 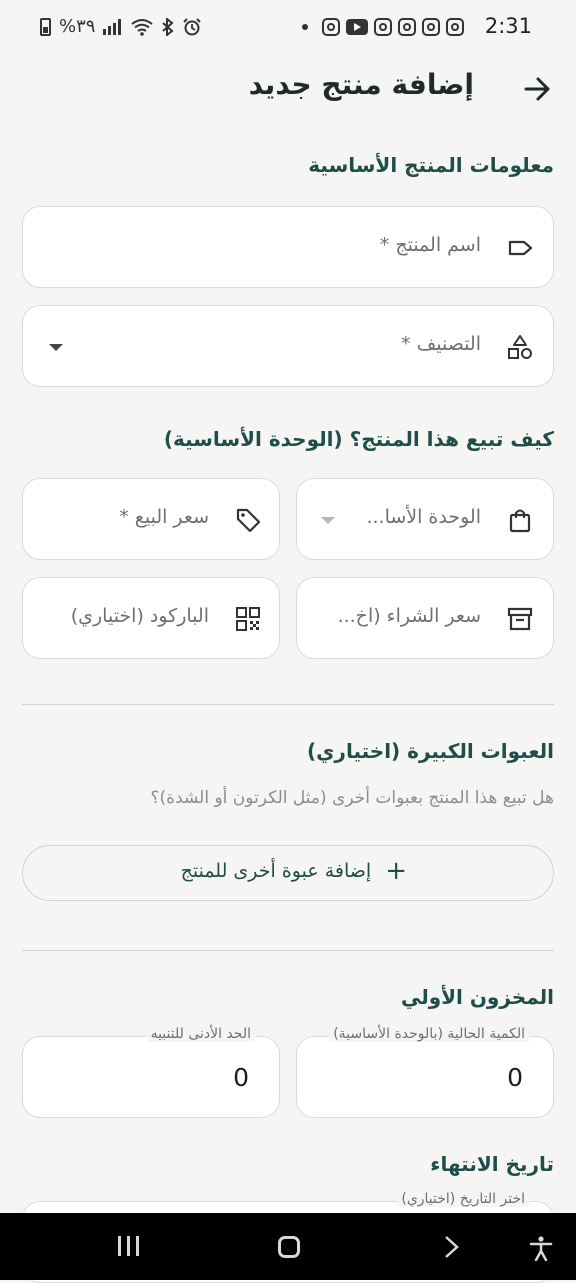 I want to click on alarm-icon, so click(x=192, y=26).